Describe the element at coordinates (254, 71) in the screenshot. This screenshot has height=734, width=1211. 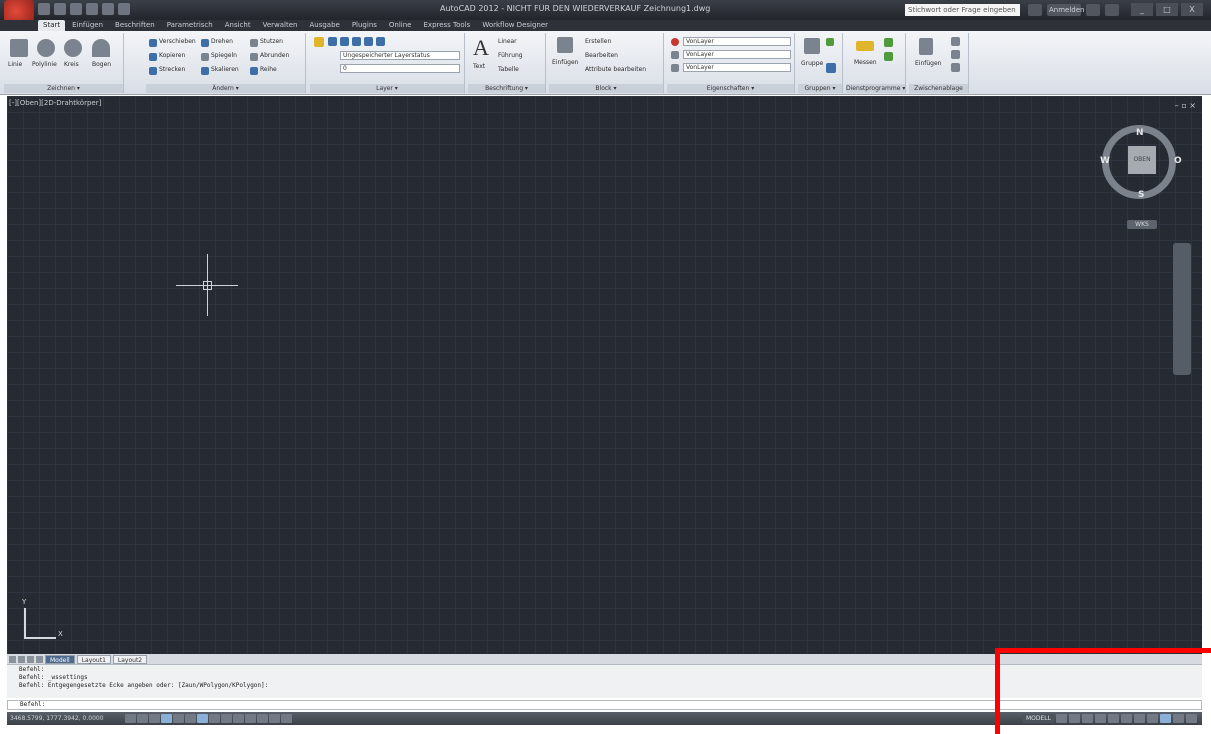
I see `array-icon` at that location.